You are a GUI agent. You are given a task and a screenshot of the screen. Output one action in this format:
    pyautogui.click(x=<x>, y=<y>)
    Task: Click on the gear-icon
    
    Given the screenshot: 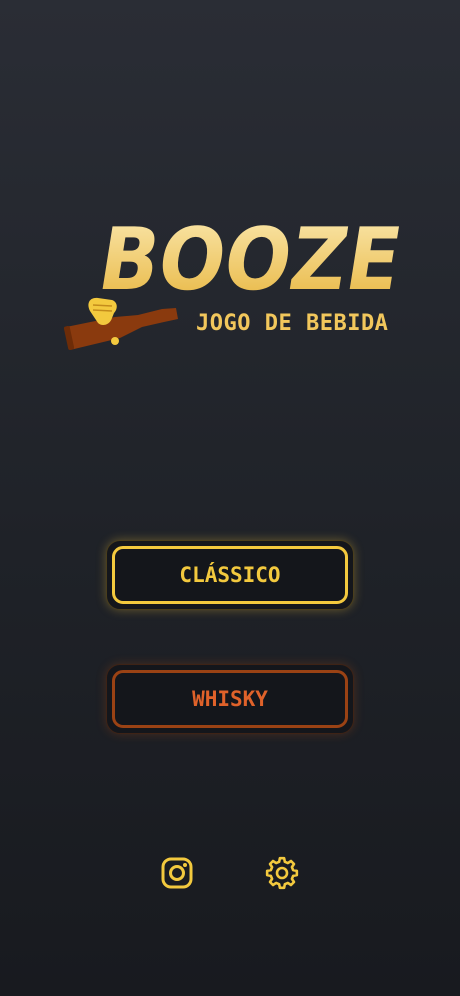 What is the action you would take?
    pyautogui.click(x=282, y=873)
    